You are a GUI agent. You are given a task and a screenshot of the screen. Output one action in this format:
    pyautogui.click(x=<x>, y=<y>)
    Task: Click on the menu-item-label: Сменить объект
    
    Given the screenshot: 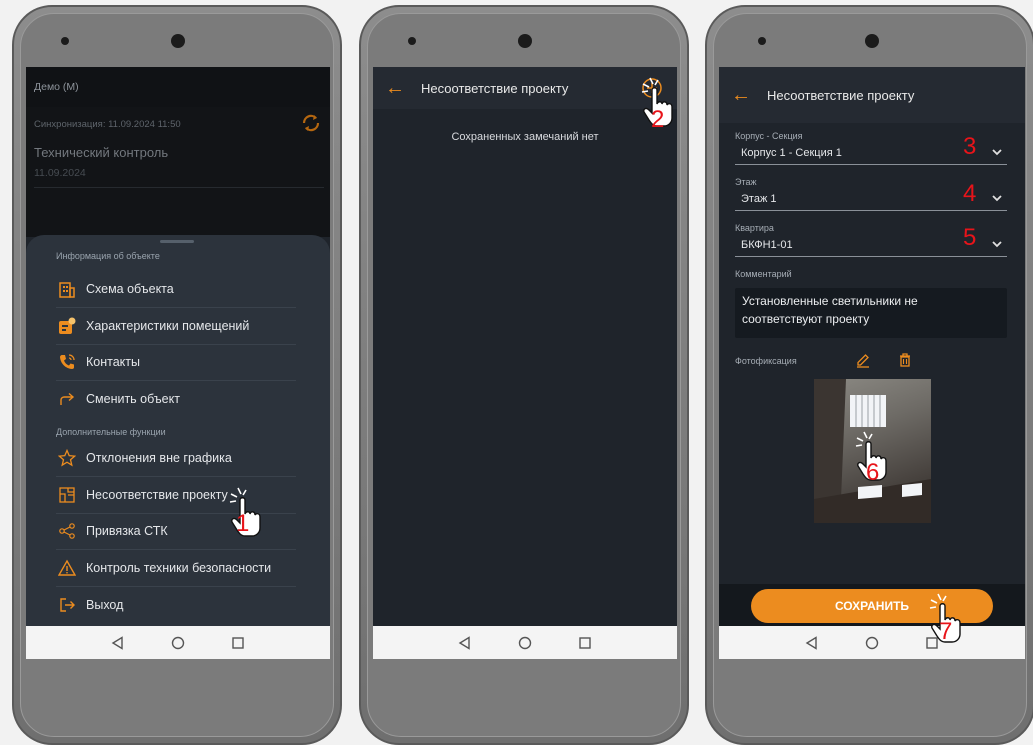 What is the action you would take?
    pyautogui.click(x=133, y=399)
    